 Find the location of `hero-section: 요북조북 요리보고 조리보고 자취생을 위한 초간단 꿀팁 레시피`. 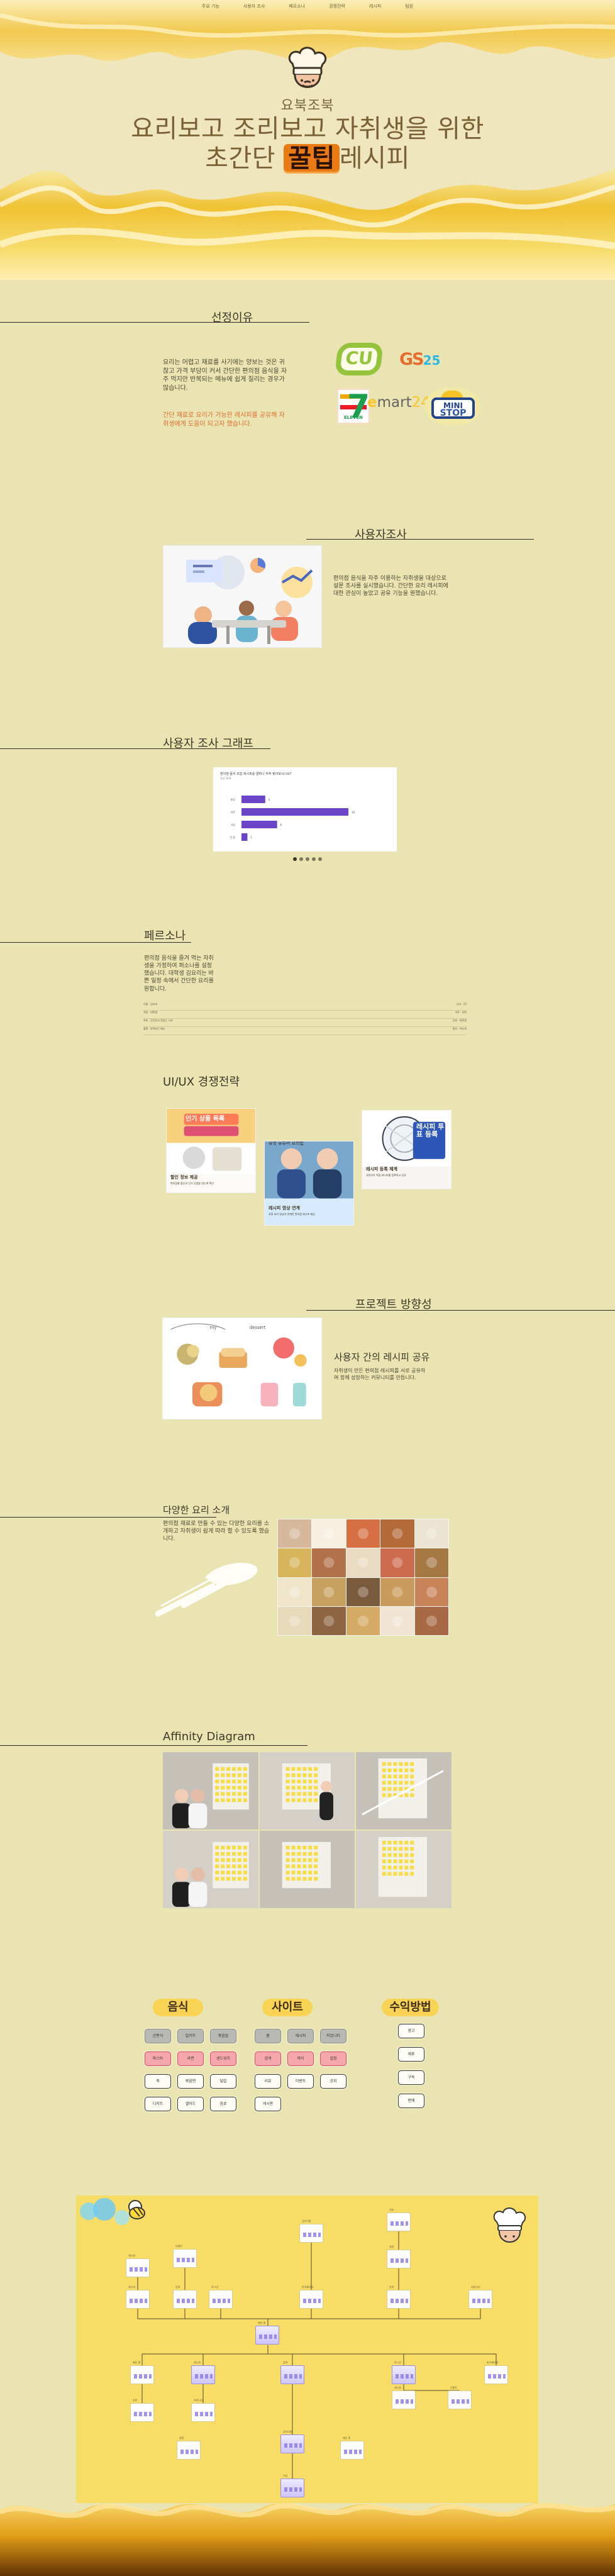

hero-section: 요북조북 요리보고 조리보고 자취생을 위한 초간단 꿀팁 레시피 is located at coordinates (307, 140).